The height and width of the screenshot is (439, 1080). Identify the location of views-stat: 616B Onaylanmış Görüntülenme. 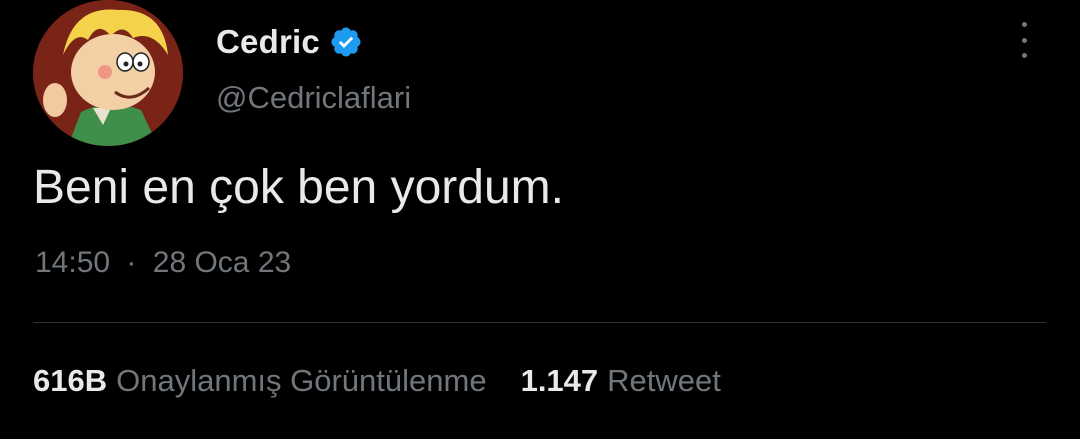
(260, 381).